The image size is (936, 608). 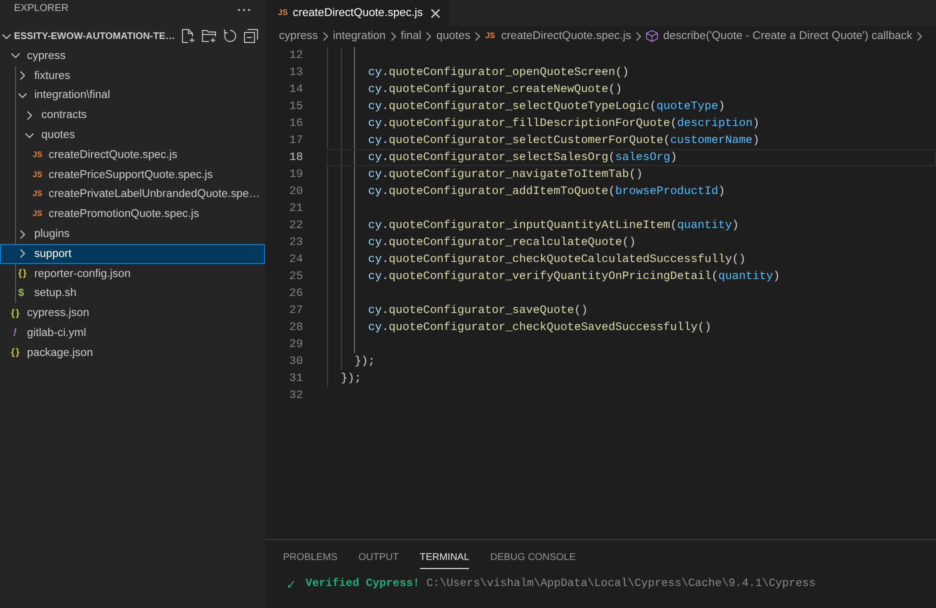 What do you see at coordinates (296, 260) in the screenshot?
I see `line-number: 24` at bounding box center [296, 260].